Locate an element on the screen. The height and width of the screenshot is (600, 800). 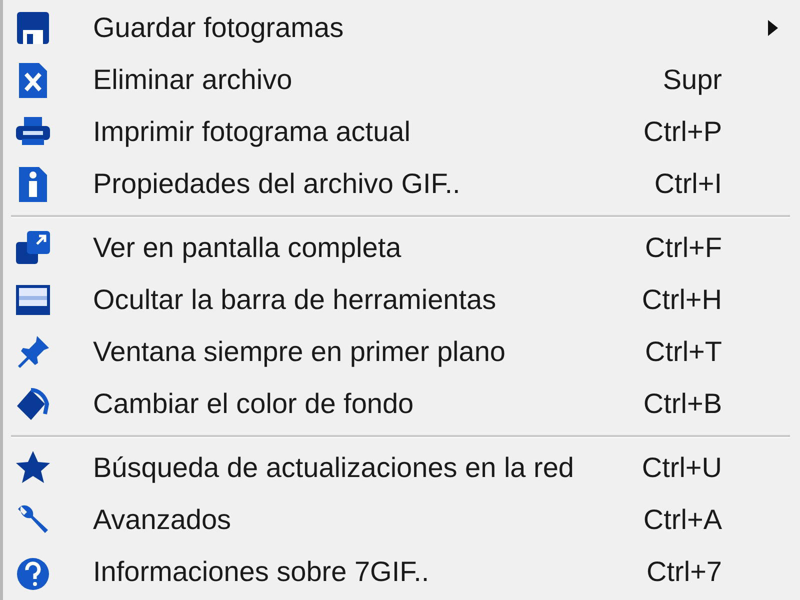
menu-item: Ventana siempre en primer plano is located at coordinates (299, 352).